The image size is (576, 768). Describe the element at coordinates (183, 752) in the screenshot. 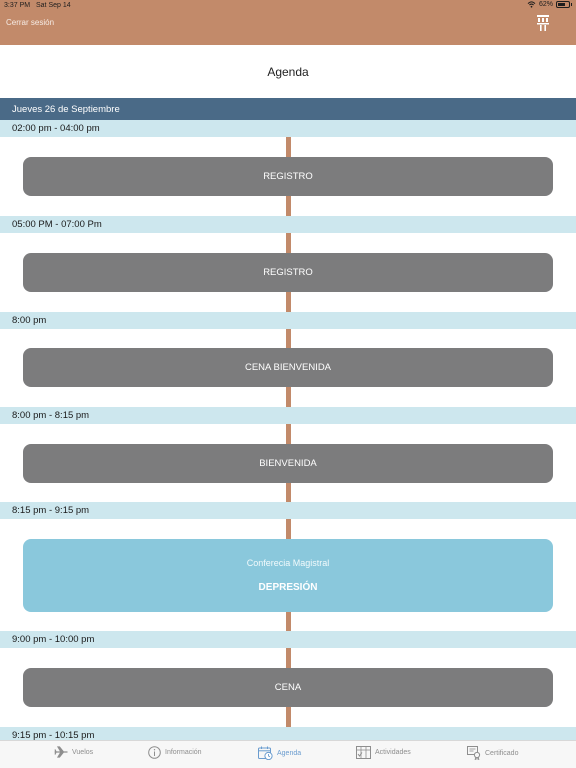

I see `tab-label: Información` at that location.